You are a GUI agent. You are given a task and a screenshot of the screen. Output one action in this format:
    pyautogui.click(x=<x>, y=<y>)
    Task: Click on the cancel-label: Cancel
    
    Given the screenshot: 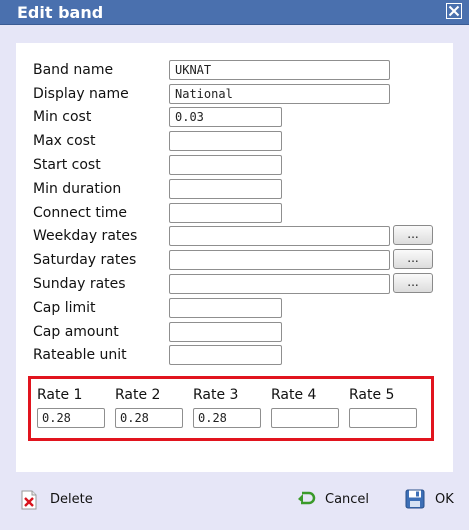 What is the action you would take?
    pyautogui.click(x=347, y=499)
    